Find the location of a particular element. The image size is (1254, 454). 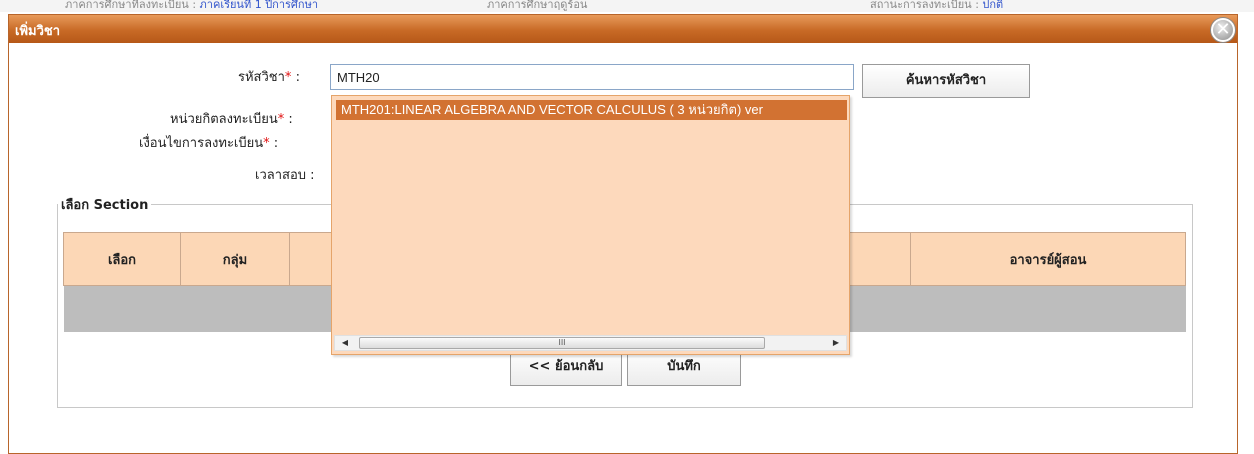

search-course-button: ค้นหารหัสวิชา is located at coordinates (946, 81).